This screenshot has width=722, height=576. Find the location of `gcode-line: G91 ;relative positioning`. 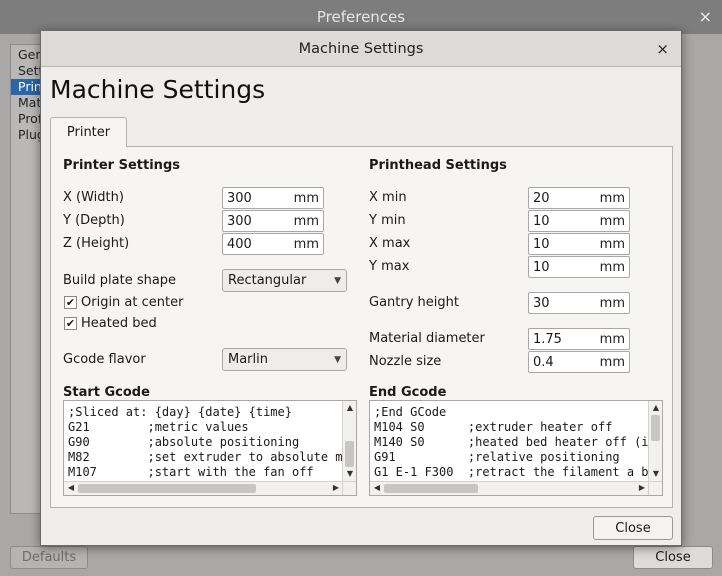

gcode-line: G91 ;relative positioning is located at coordinates (497, 457).